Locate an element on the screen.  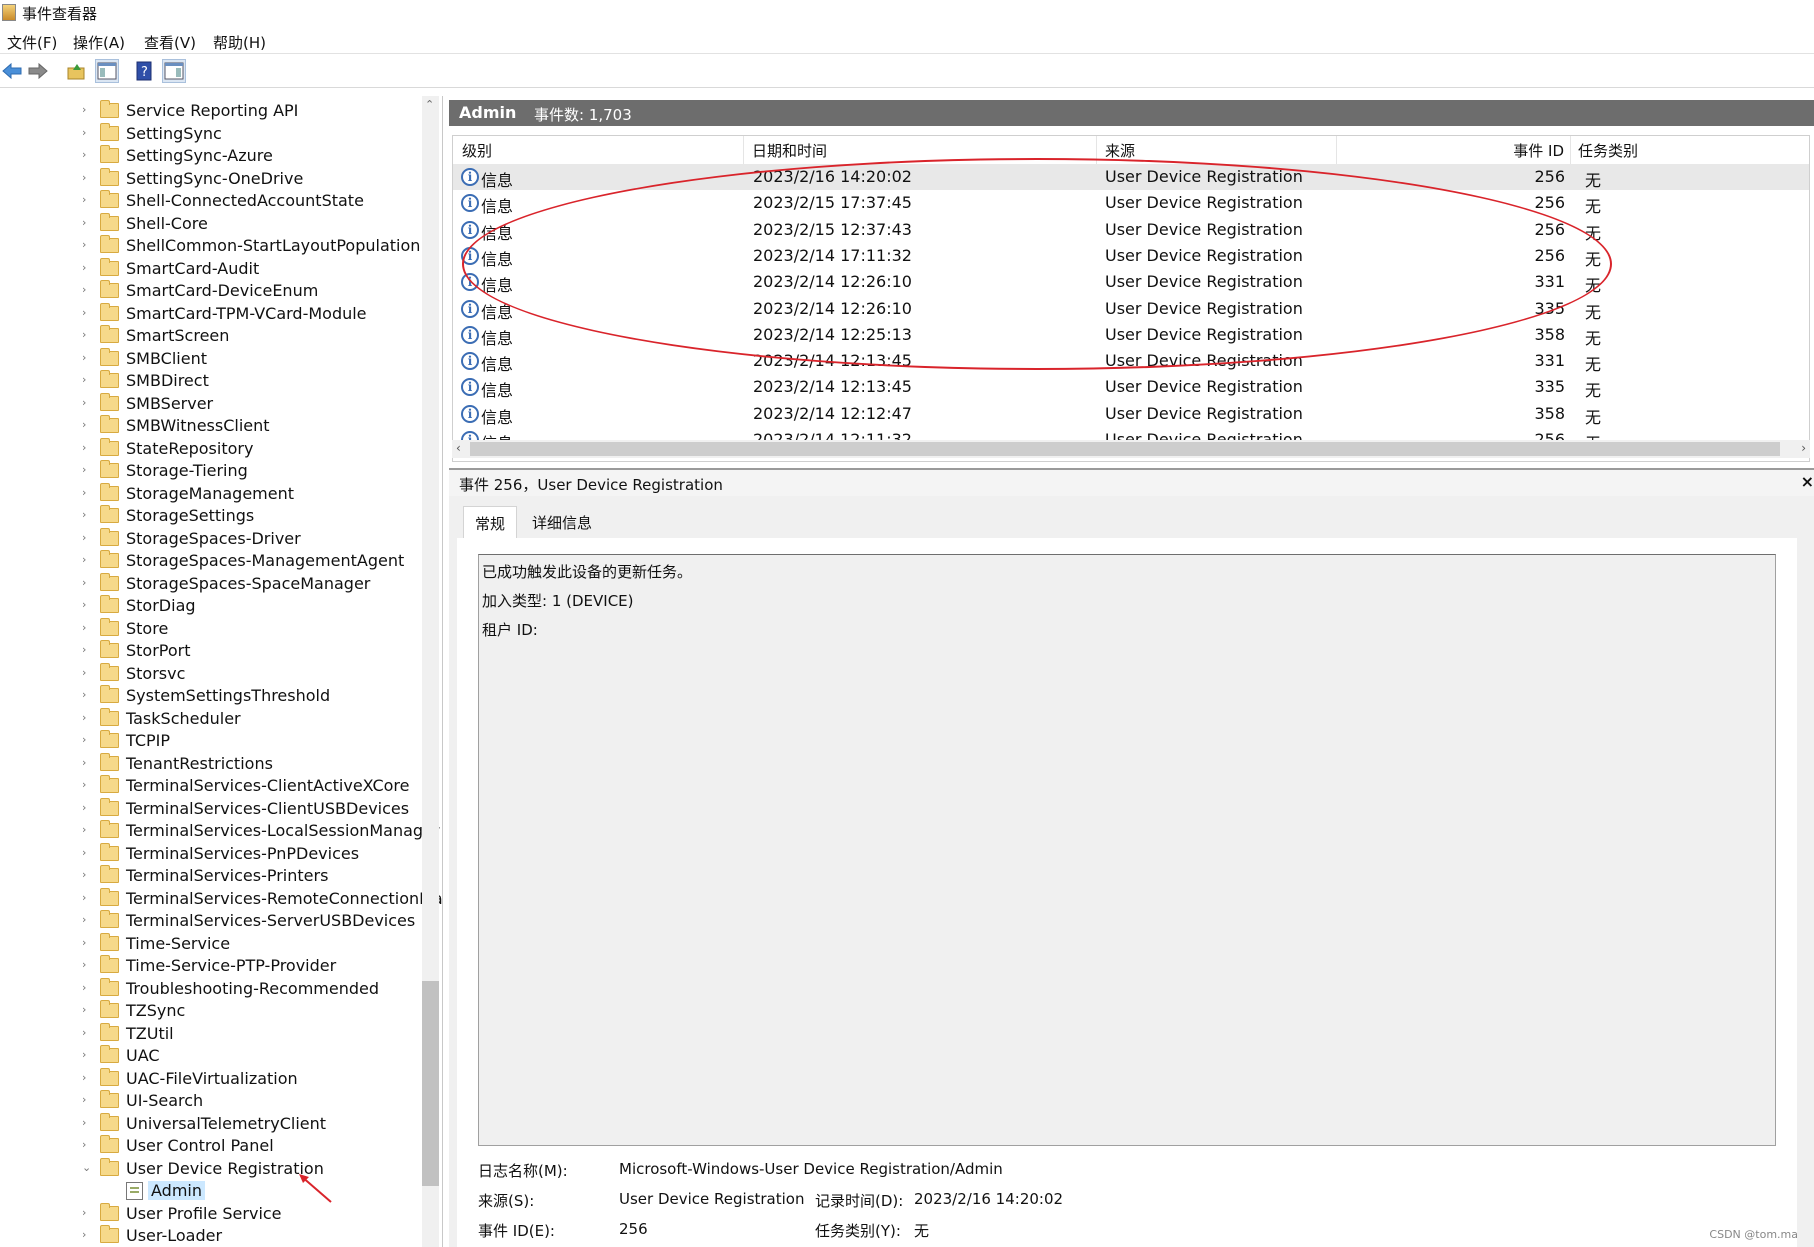
tab-general: 常规 is located at coordinates (490, 522).